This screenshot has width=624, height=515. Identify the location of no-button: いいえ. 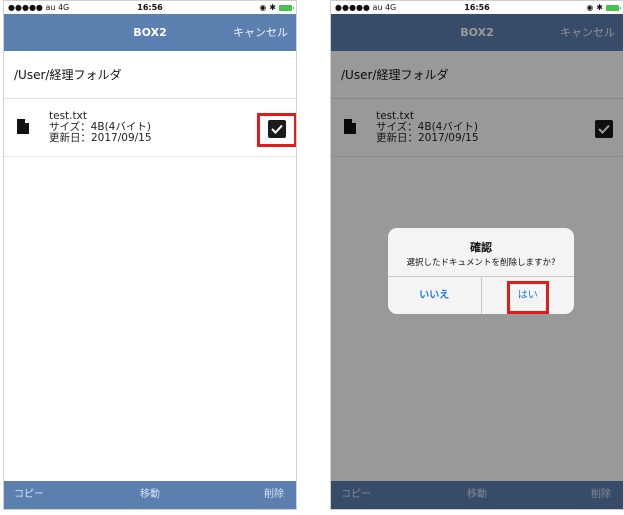
(435, 295).